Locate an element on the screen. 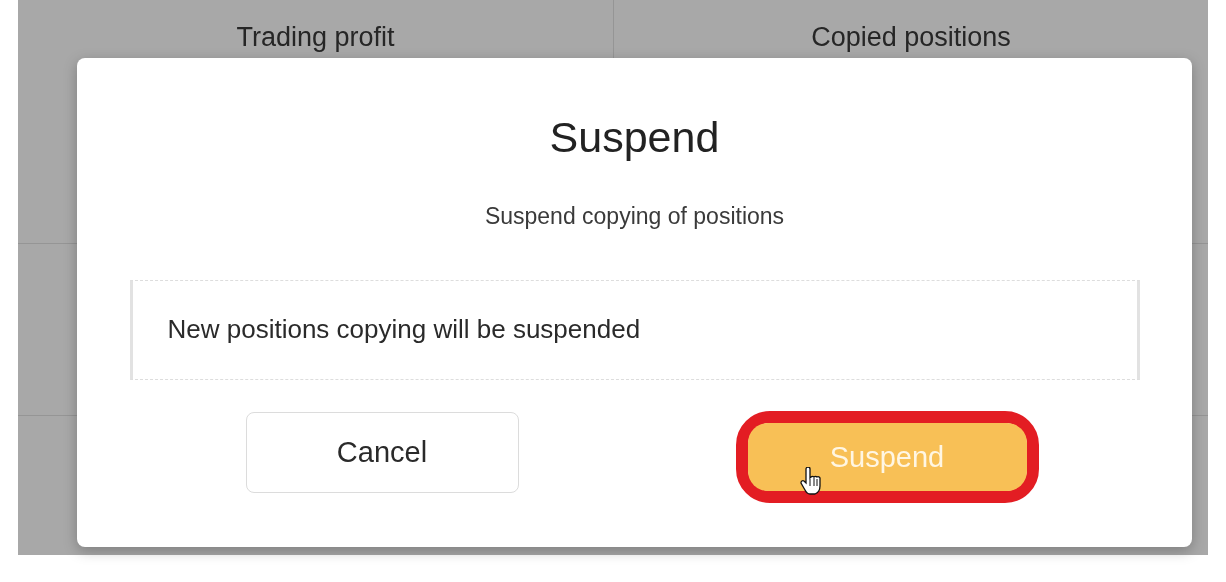 This screenshot has width=1226, height=582. dialog-title: Suspend is located at coordinates (634, 137).